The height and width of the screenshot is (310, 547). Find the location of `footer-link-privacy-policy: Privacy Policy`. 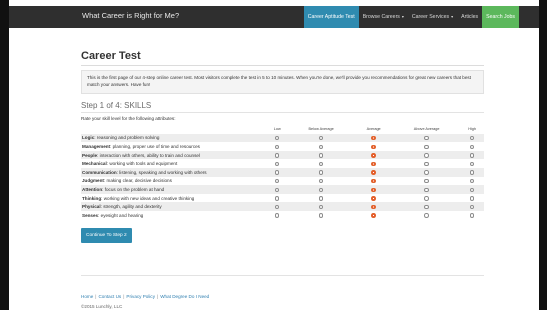

footer-link-privacy-policy: Privacy Policy is located at coordinates (140, 296).